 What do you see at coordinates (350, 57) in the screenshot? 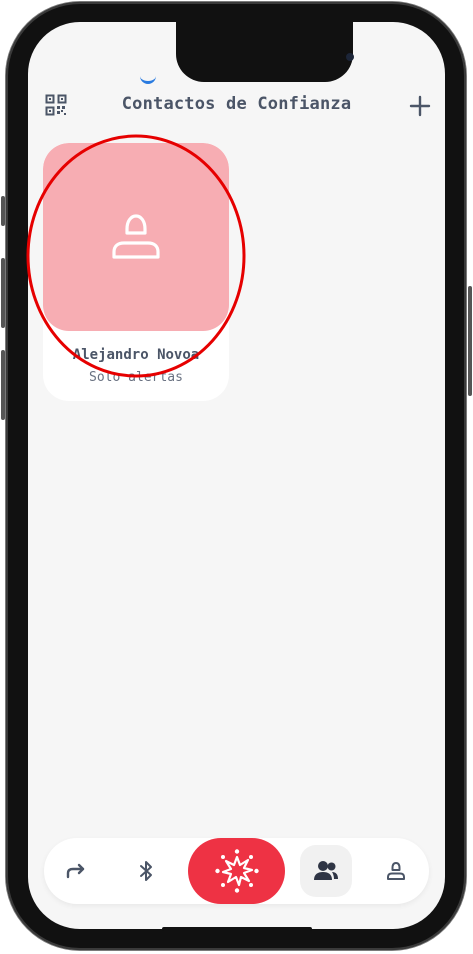
I see `camera-icon` at bounding box center [350, 57].